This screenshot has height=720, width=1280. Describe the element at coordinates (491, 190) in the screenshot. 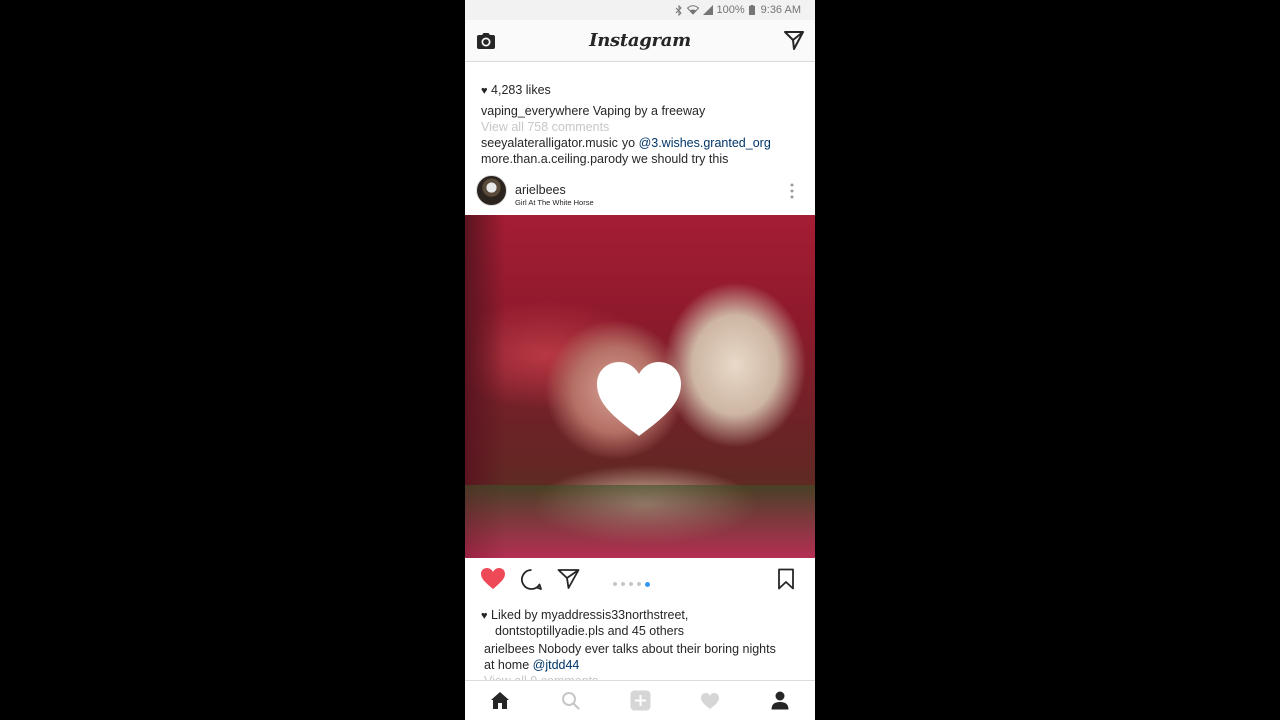

I see `avatar` at that location.